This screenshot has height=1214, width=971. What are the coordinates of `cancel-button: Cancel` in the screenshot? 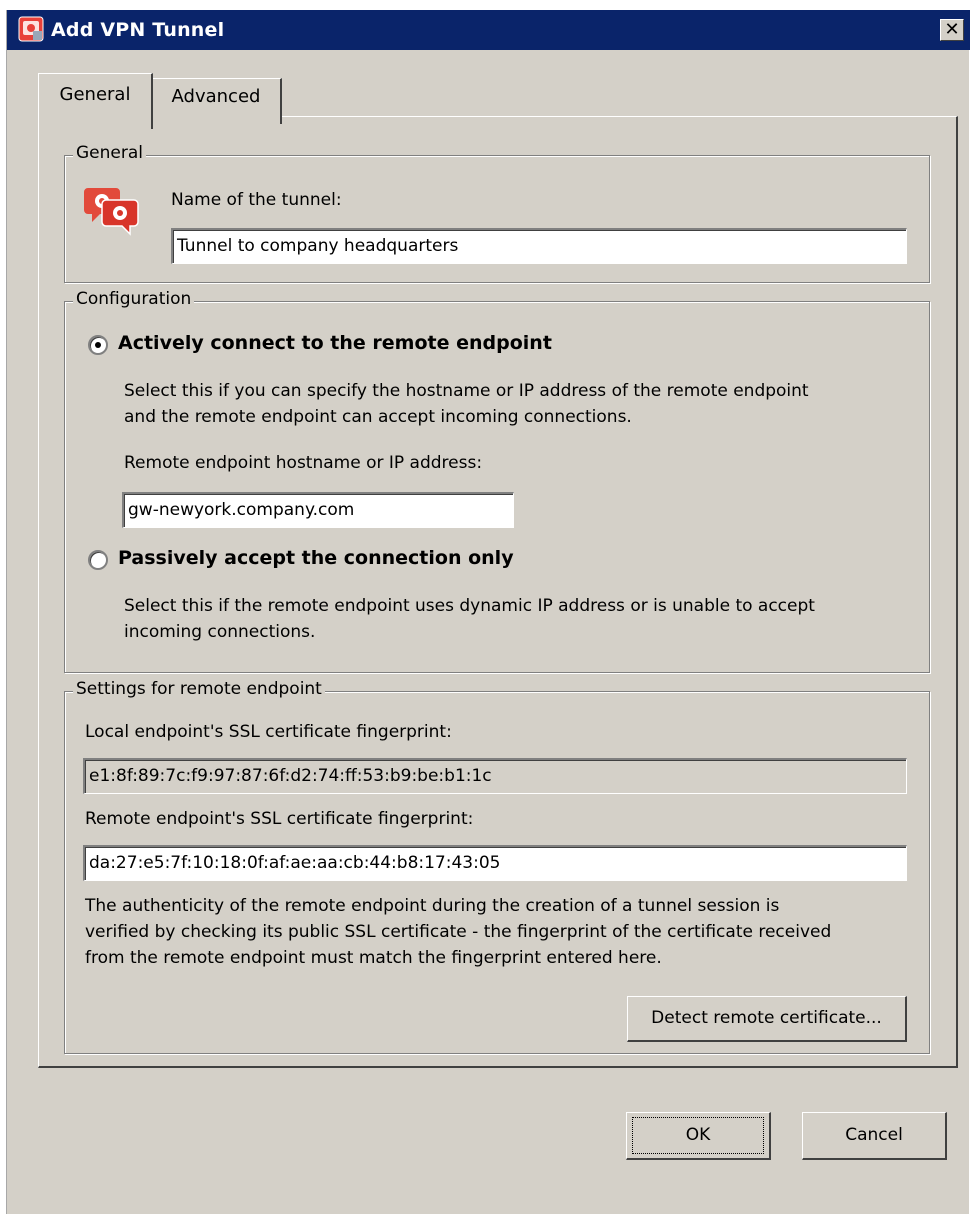 It's located at (874, 1136).